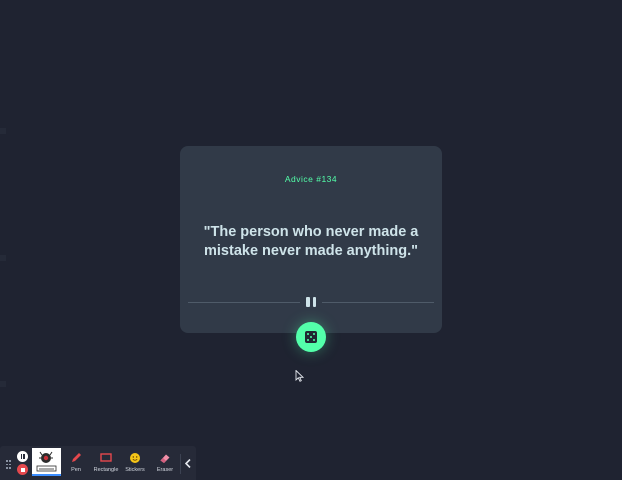 The width and height of the screenshot is (622, 480). Describe the element at coordinates (165, 470) in the screenshot. I see `eraser-tool-label: Eraser` at that location.